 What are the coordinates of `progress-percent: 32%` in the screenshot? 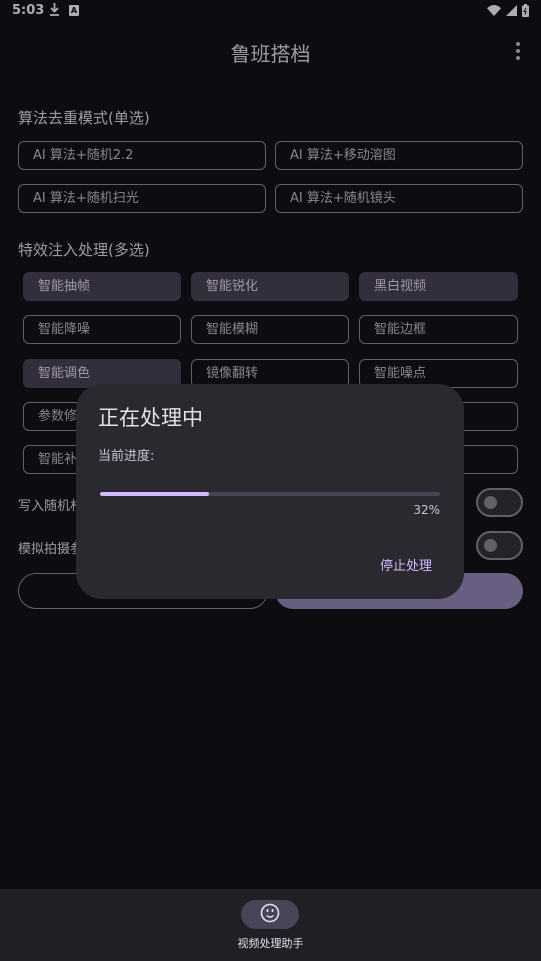 It's located at (426, 510).